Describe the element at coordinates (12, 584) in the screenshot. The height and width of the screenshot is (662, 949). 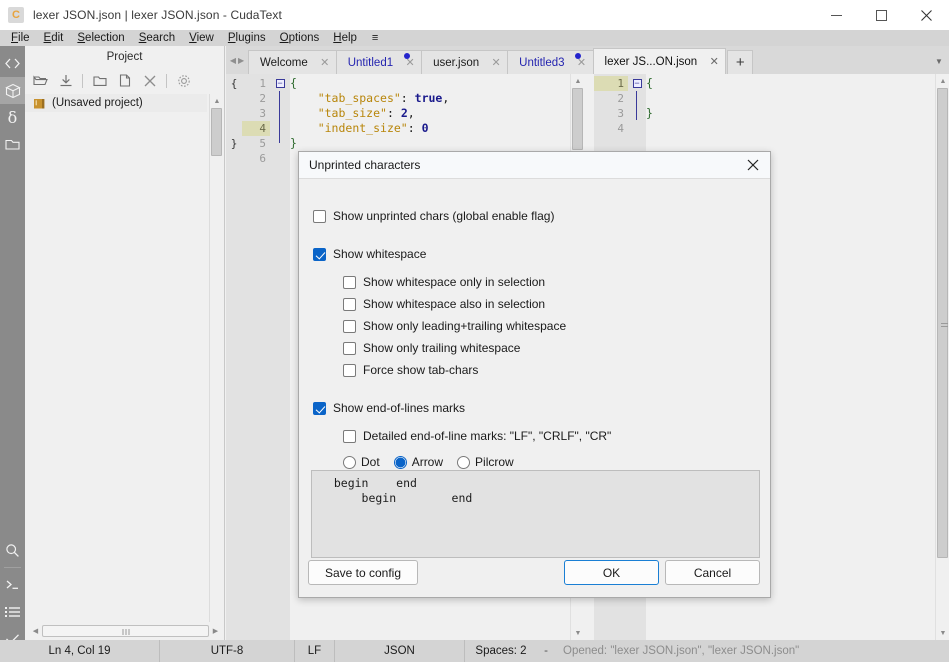
I see `console-icon` at that location.